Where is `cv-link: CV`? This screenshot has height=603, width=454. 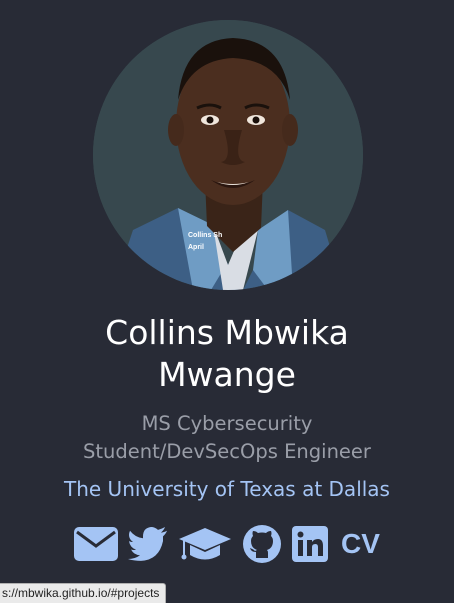
cv-link: CV is located at coordinates (360, 544).